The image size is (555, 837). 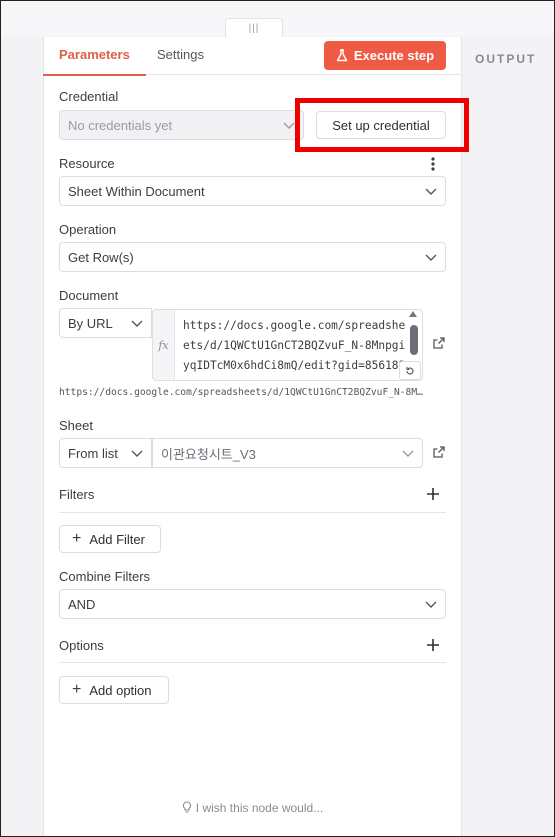 I want to click on add-option-label: Add option, so click(x=120, y=690).